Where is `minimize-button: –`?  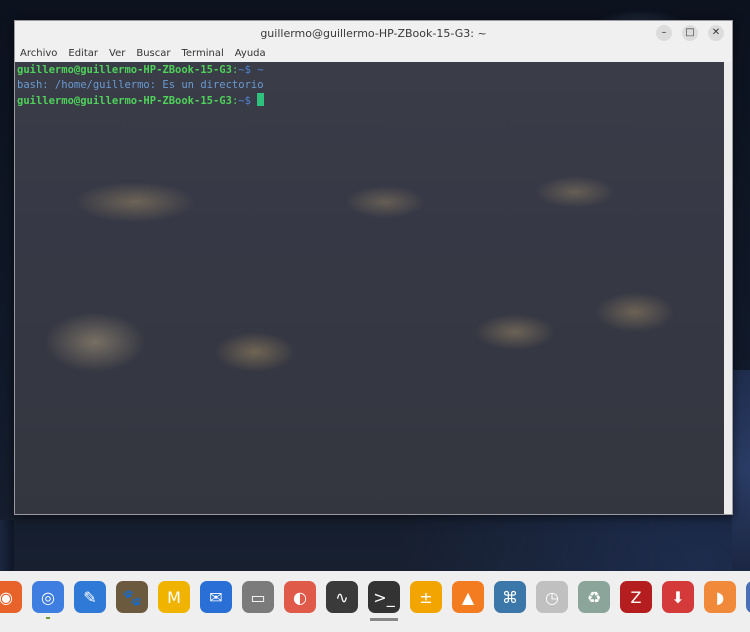 minimize-button: – is located at coordinates (664, 33).